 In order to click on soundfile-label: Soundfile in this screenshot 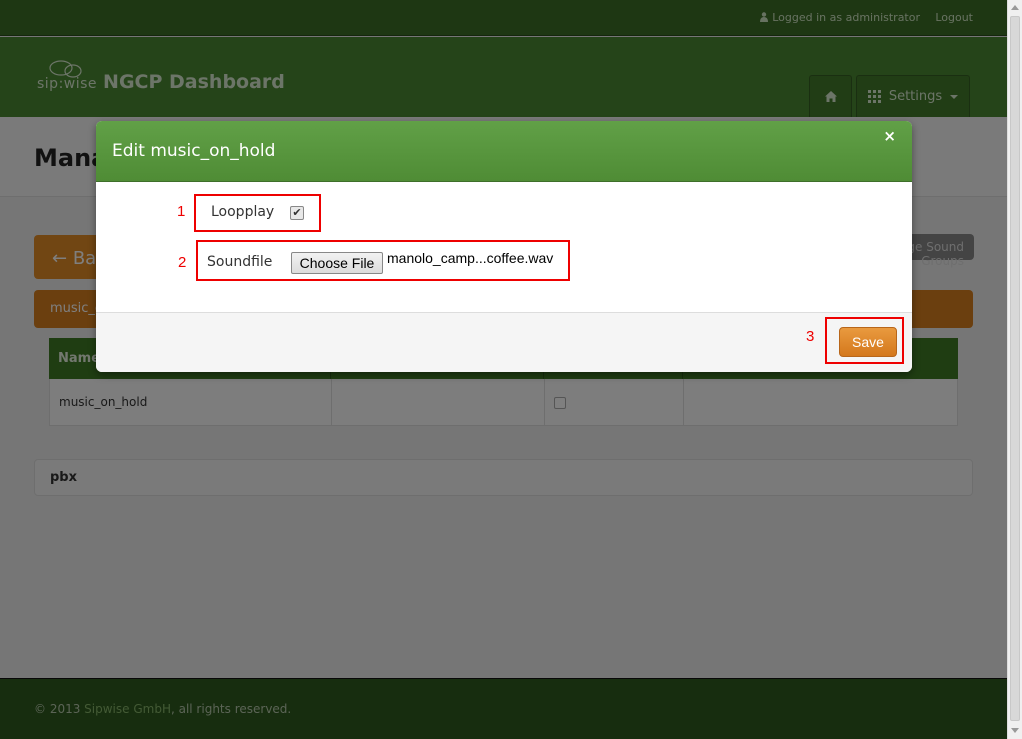, I will do `click(240, 262)`.